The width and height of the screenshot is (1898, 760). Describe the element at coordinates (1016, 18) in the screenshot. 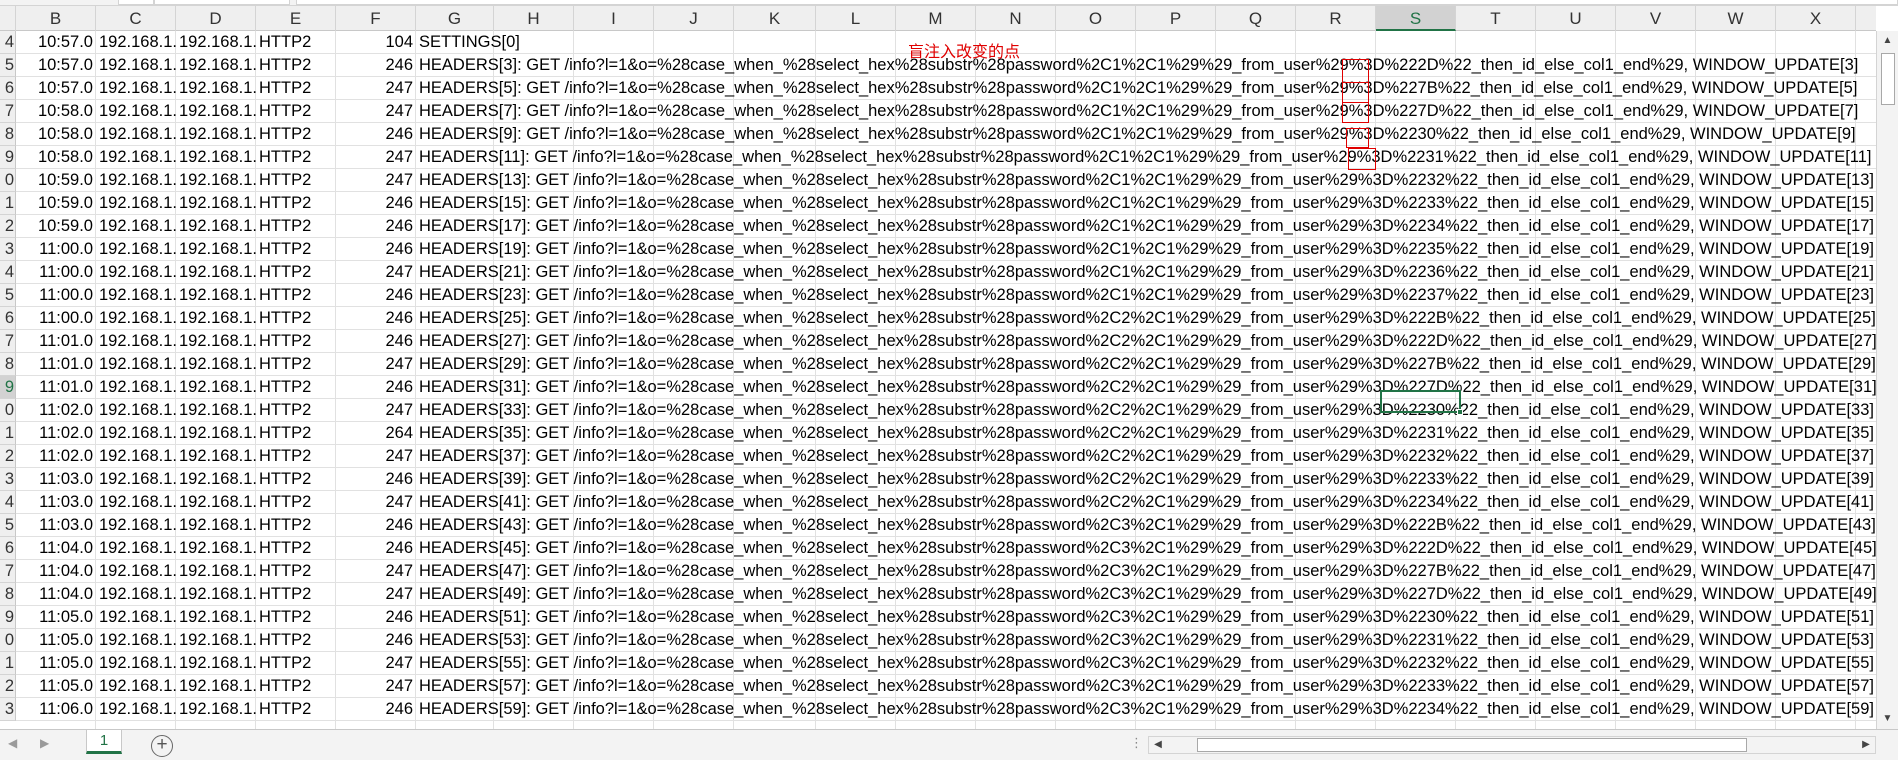

I see `column-header-n: N` at that location.